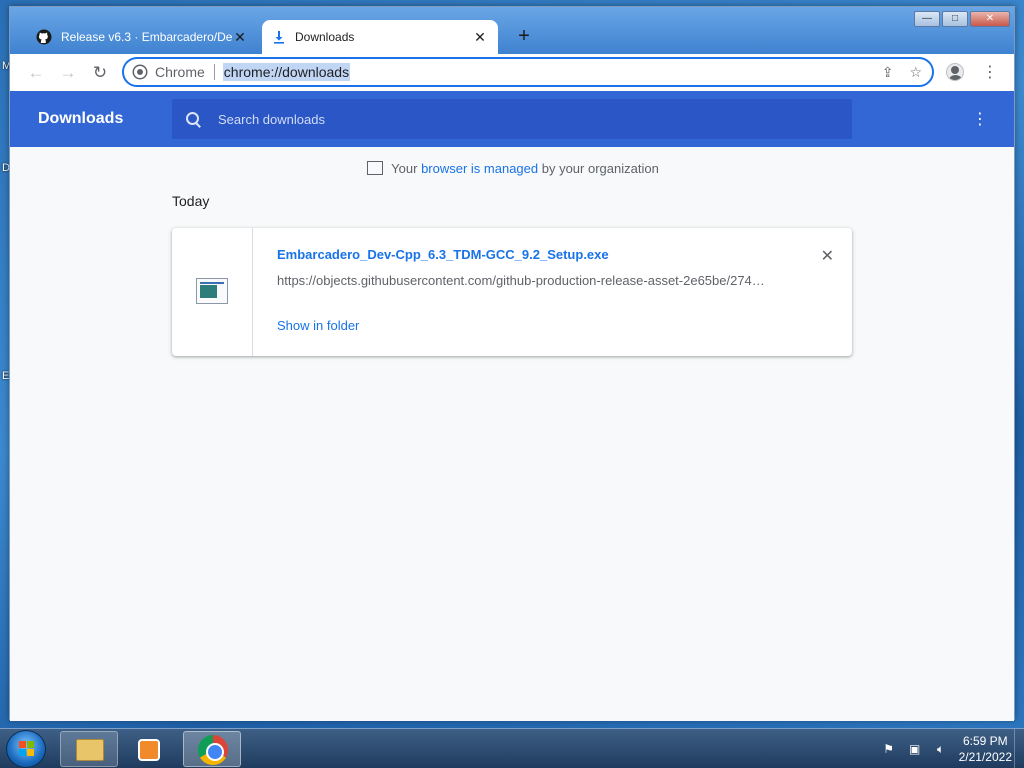 This screenshot has width=1024, height=768. I want to click on minimize-button: —, so click(927, 19).